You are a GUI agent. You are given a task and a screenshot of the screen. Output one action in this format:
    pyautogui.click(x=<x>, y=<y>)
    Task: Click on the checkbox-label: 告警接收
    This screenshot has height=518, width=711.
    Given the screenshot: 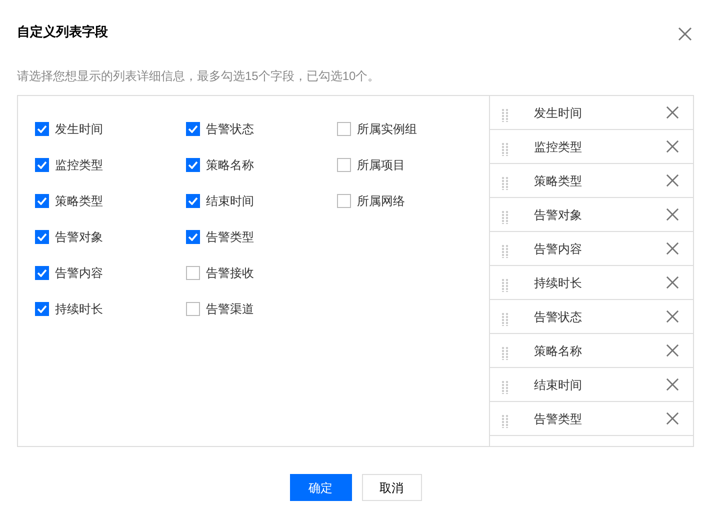 What is the action you would take?
    pyautogui.click(x=230, y=273)
    